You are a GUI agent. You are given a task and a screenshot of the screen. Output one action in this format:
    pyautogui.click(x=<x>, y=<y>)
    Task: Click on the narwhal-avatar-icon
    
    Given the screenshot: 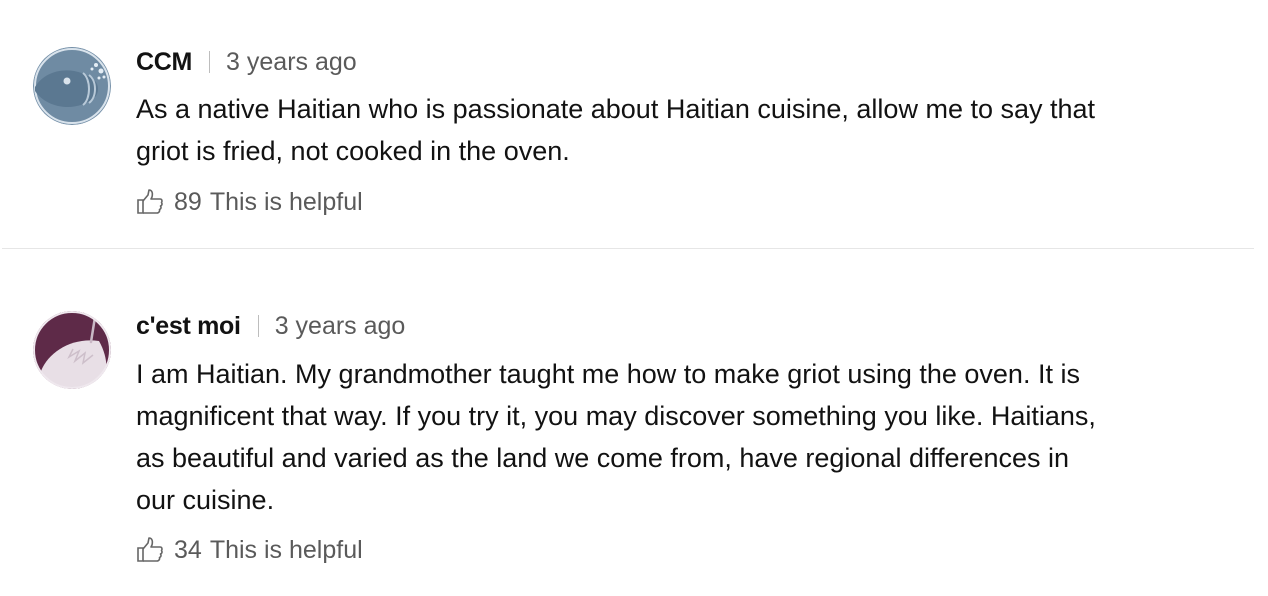 What is the action you would take?
    pyautogui.click(x=72, y=350)
    